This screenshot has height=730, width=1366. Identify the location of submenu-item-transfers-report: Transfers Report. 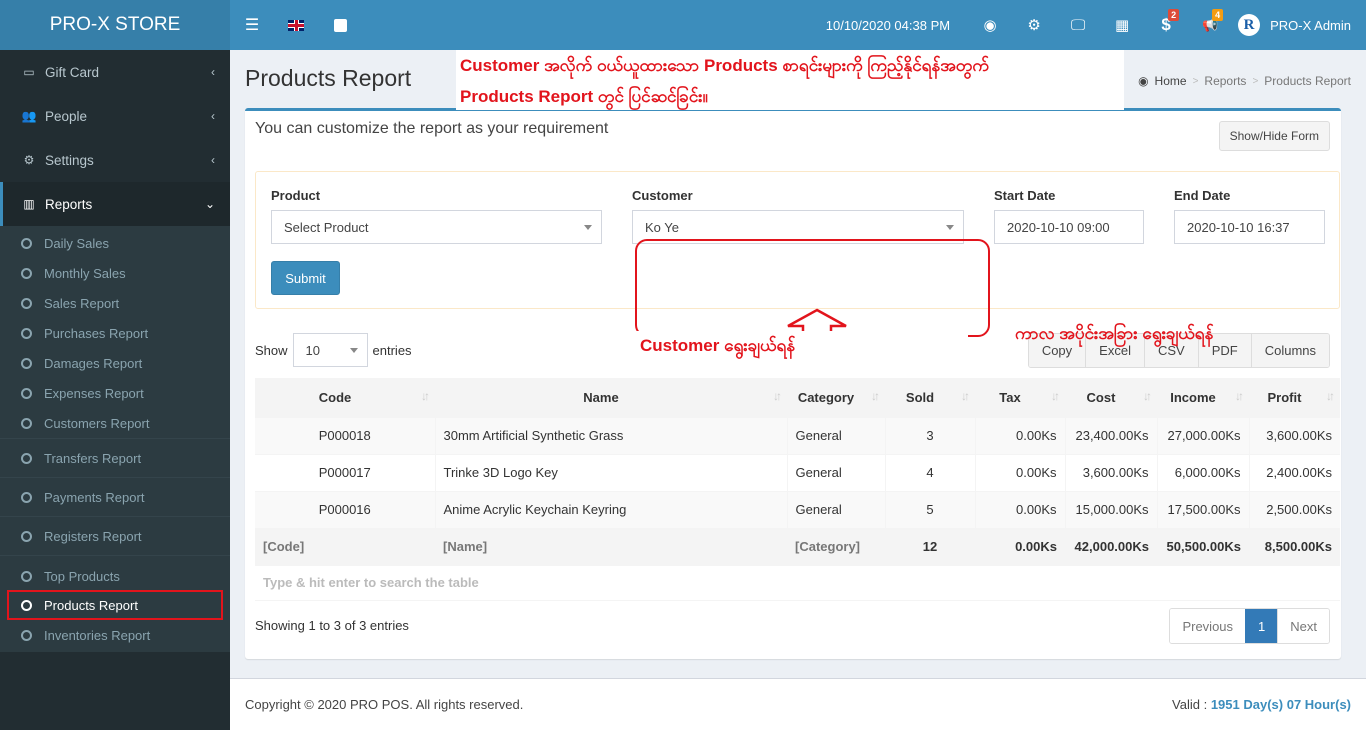
(115, 457).